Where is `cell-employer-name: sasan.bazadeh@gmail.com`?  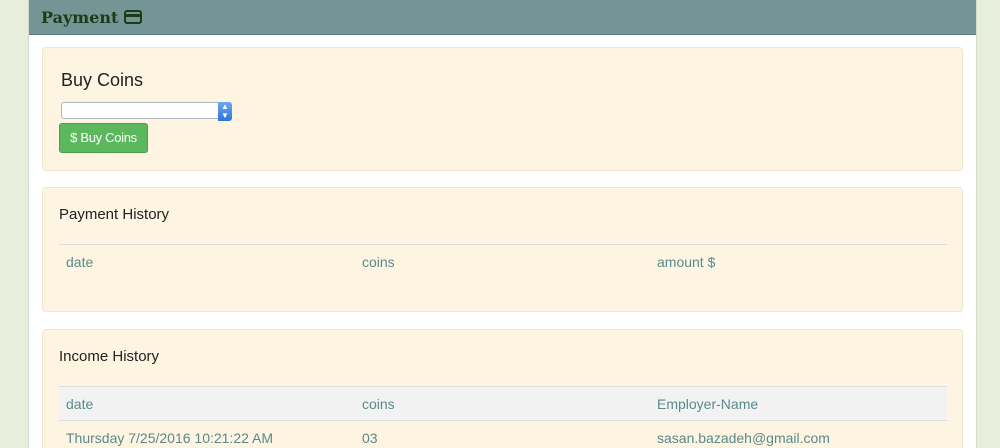 cell-employer-name: sasan.bazadeh@gmail.com is located at coordinates (743, 437).